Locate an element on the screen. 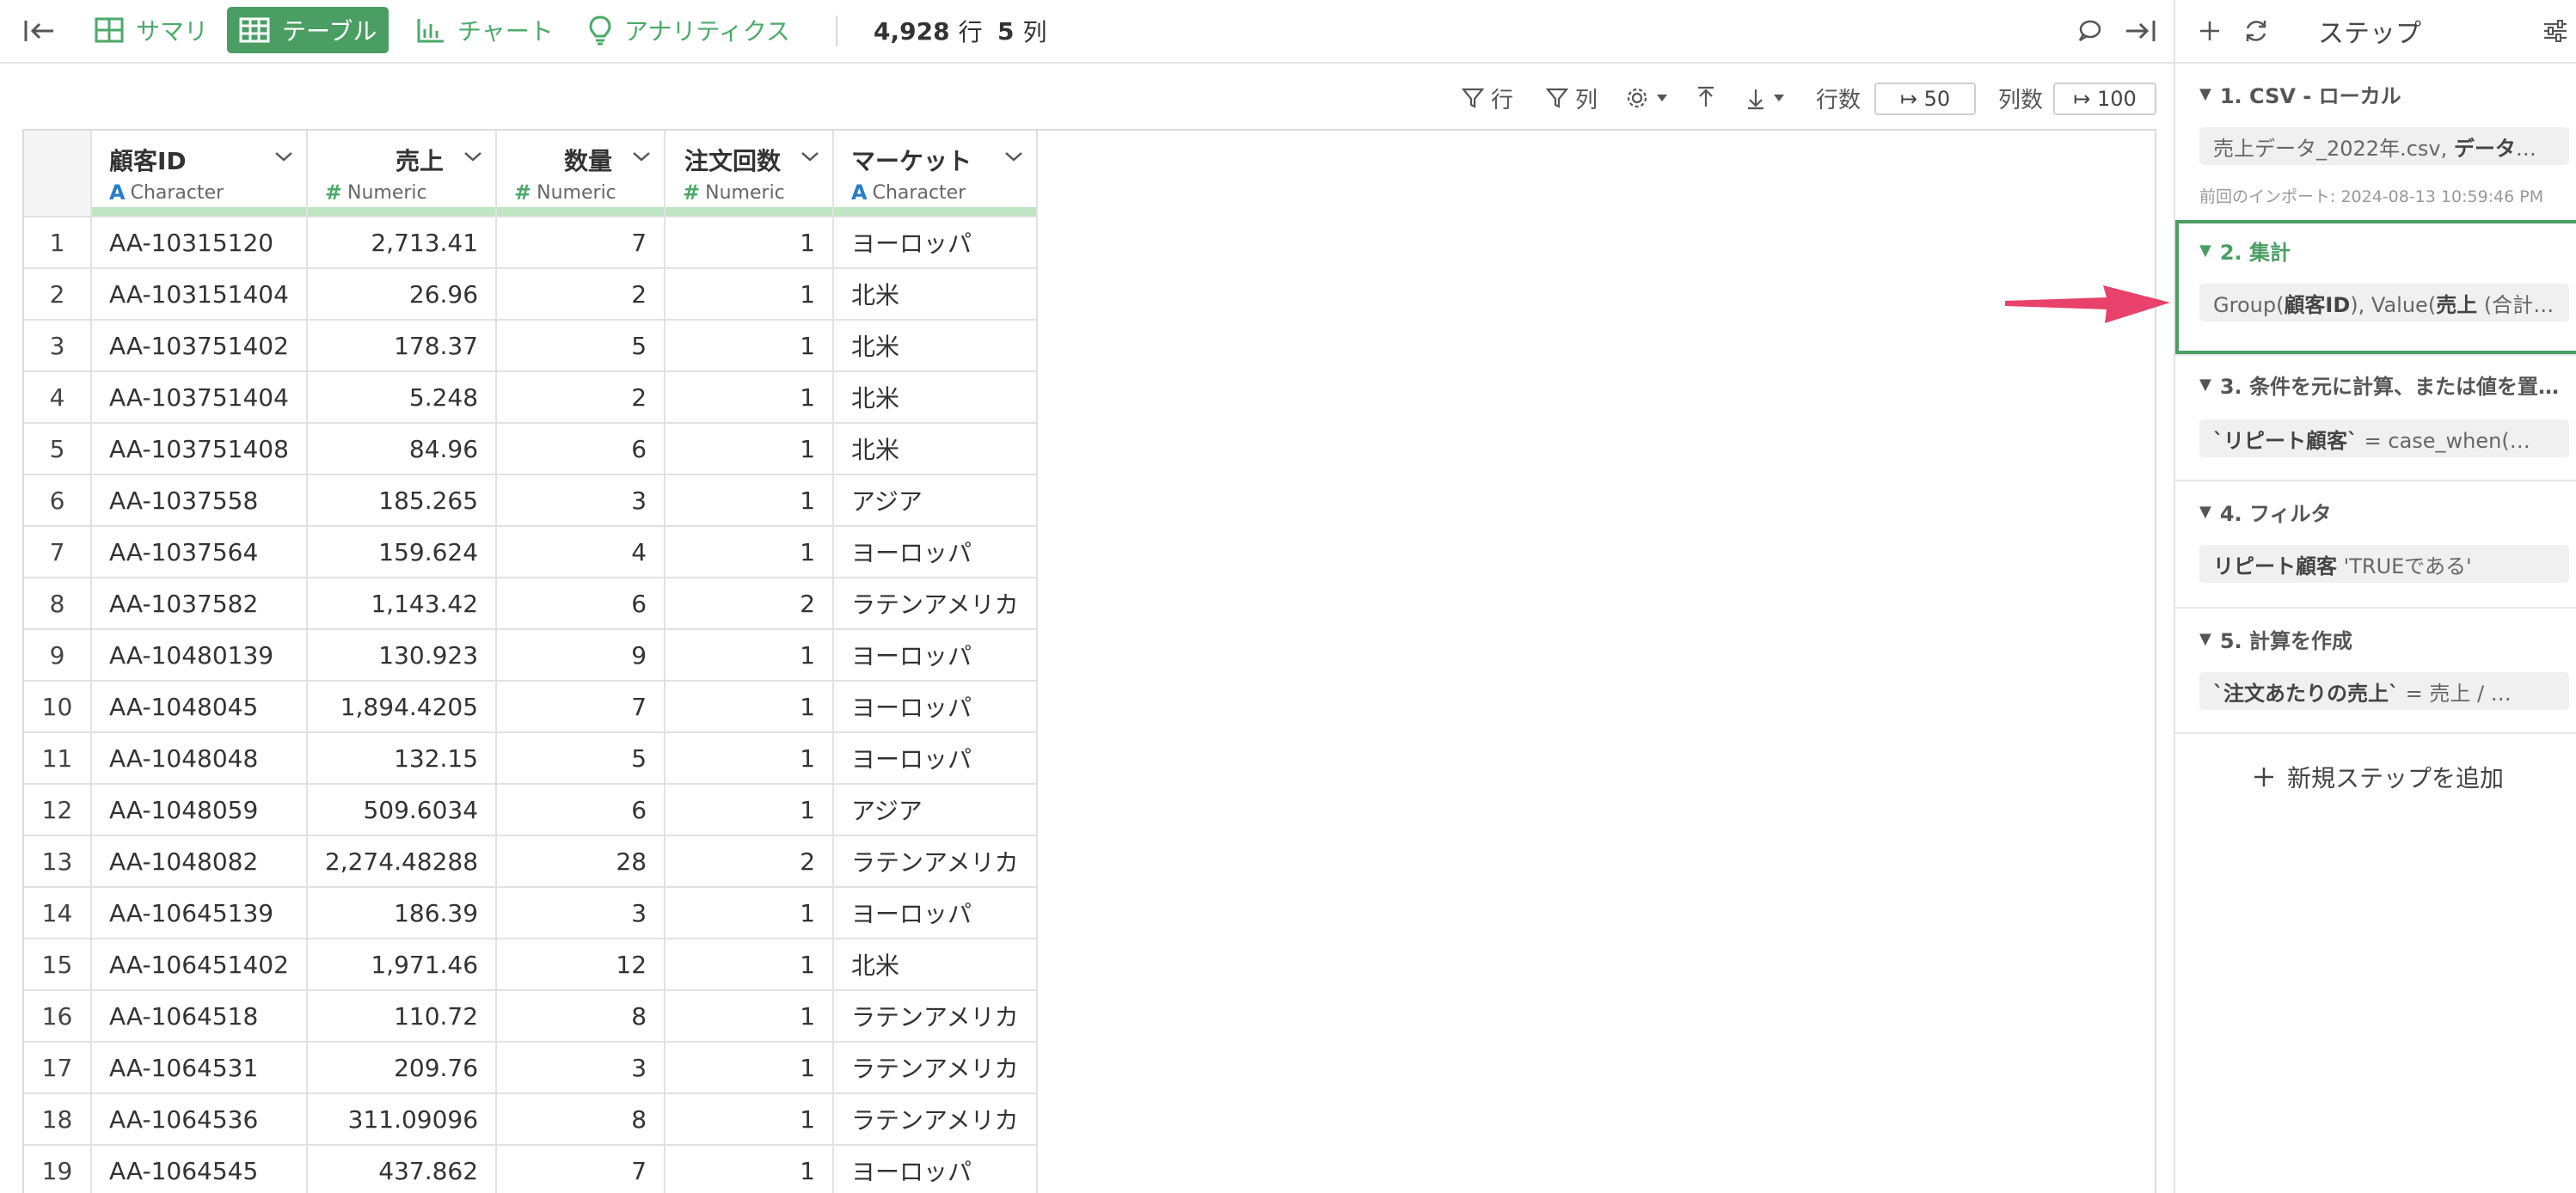  table-cell: 509.6034 is located at coordinates (402, 810).